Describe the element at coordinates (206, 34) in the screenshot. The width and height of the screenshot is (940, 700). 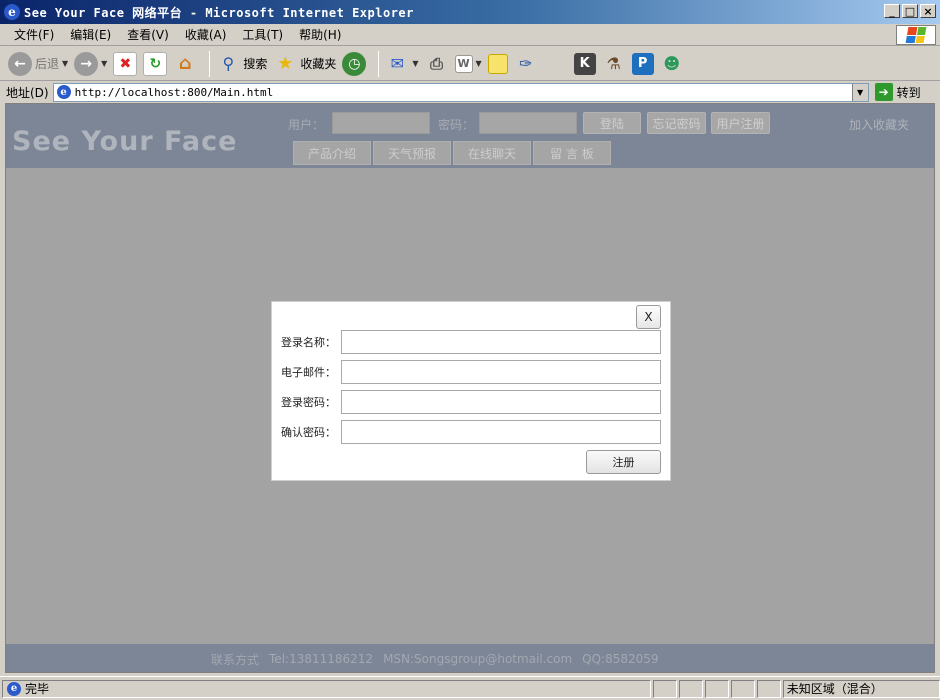
I see `menu-favorites: 收藏(A)` at that location.